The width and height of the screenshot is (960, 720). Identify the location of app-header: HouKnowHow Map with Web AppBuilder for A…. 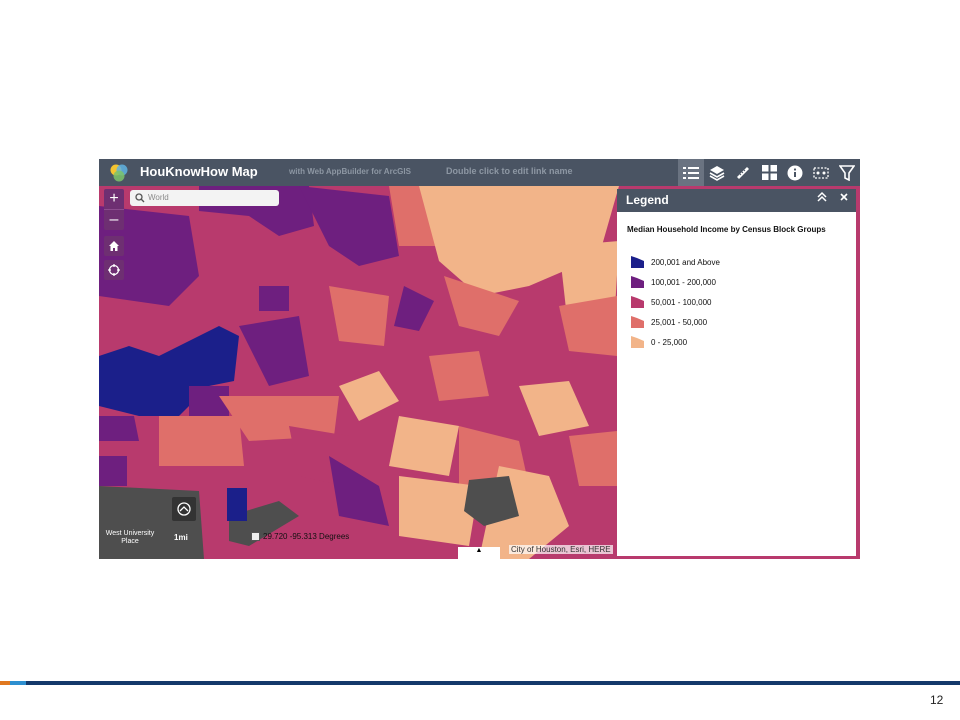
(479, 172).